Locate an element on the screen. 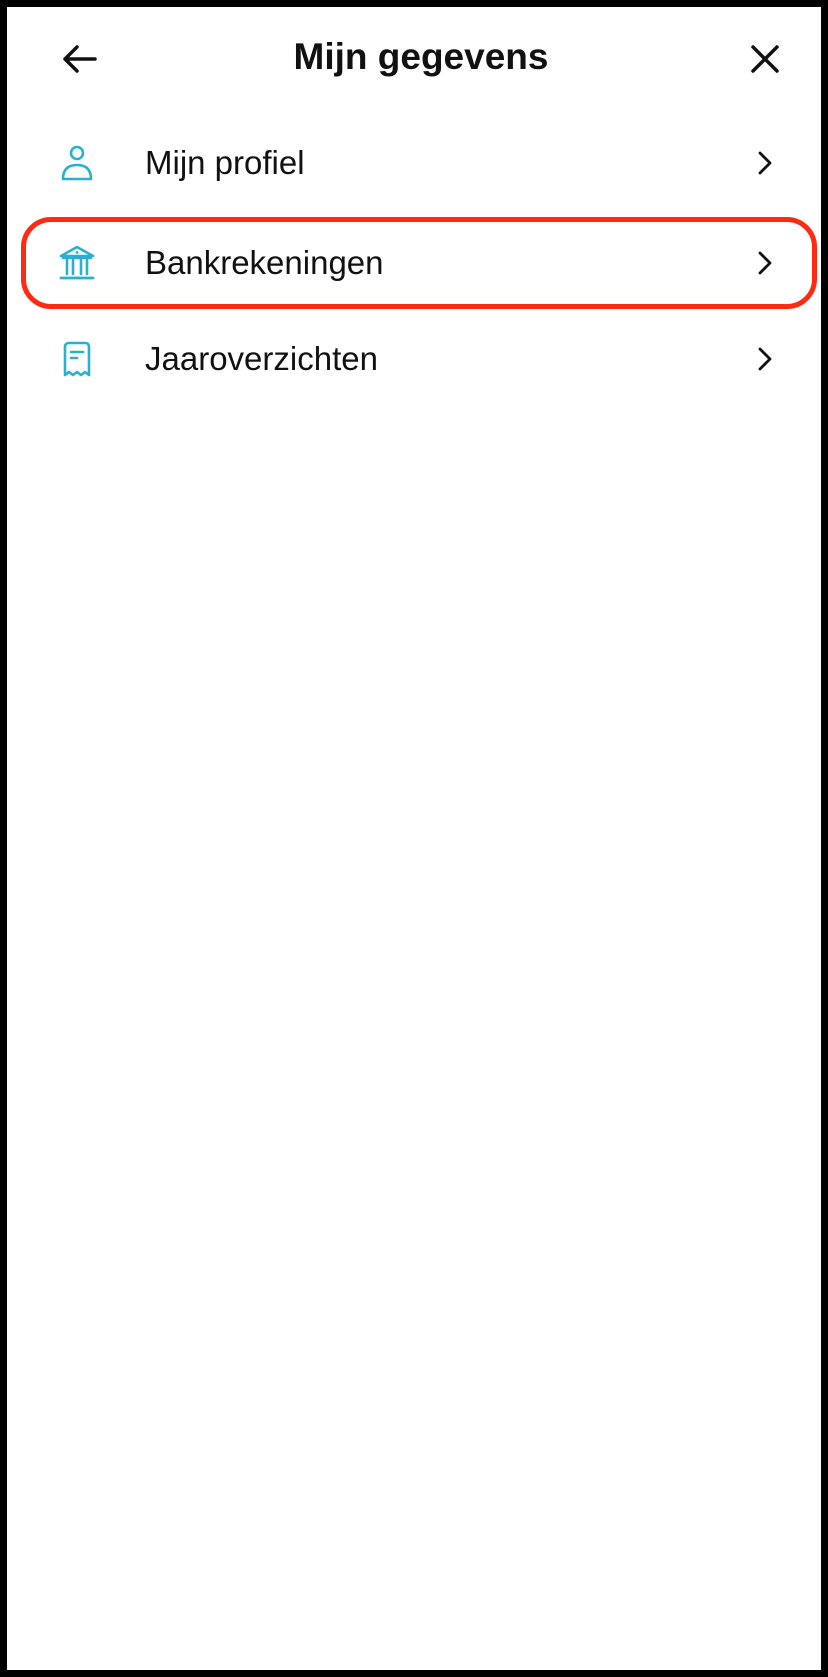 Image resolution: width=828 pixels, height=1677 pixels. receipt-icon is located at coordinates (77, 359).